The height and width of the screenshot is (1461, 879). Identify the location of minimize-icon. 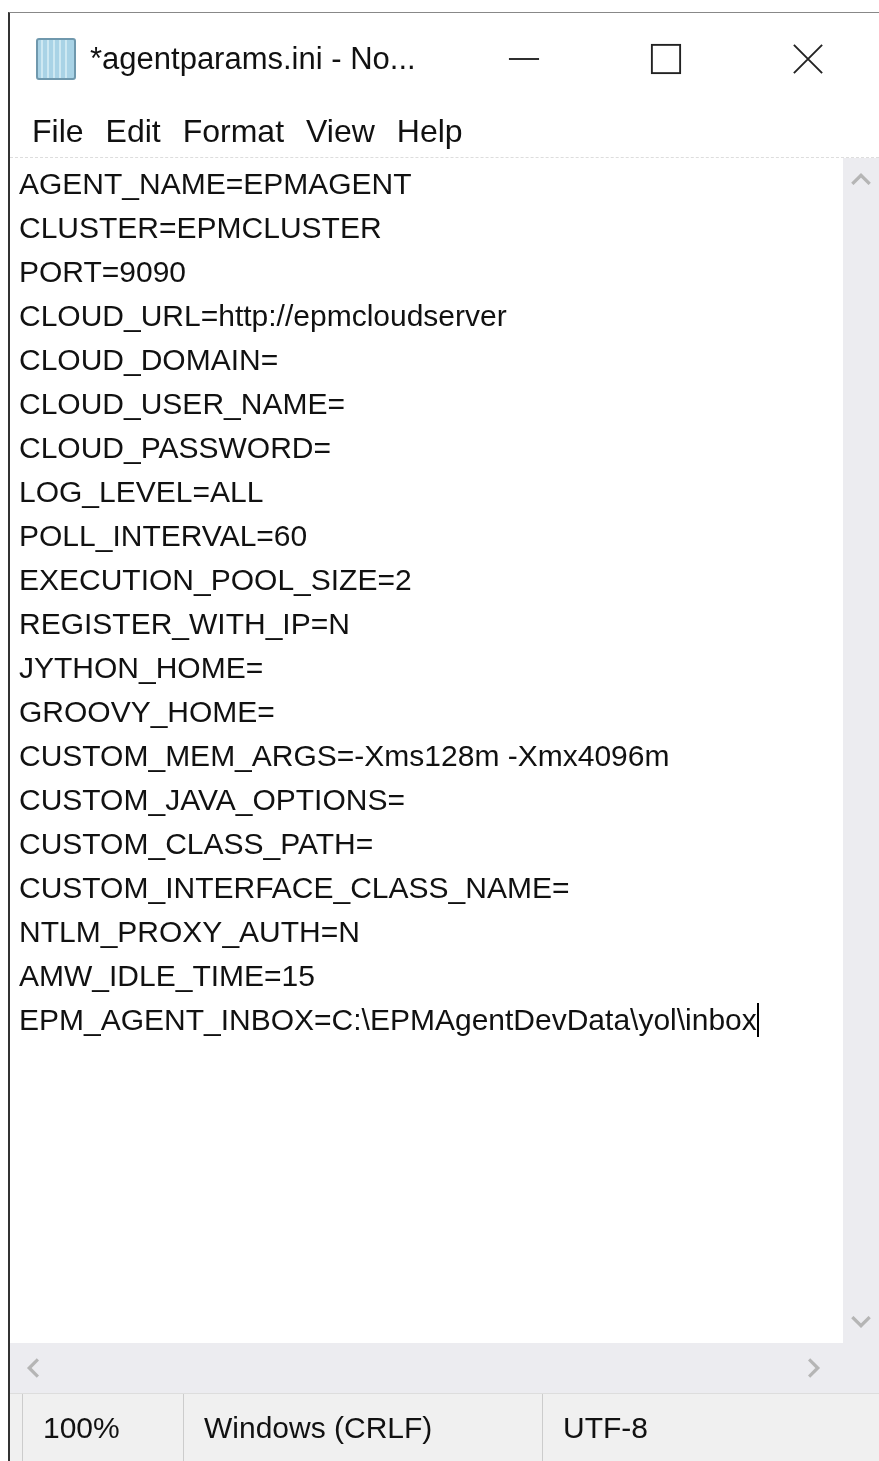
(524, 59).